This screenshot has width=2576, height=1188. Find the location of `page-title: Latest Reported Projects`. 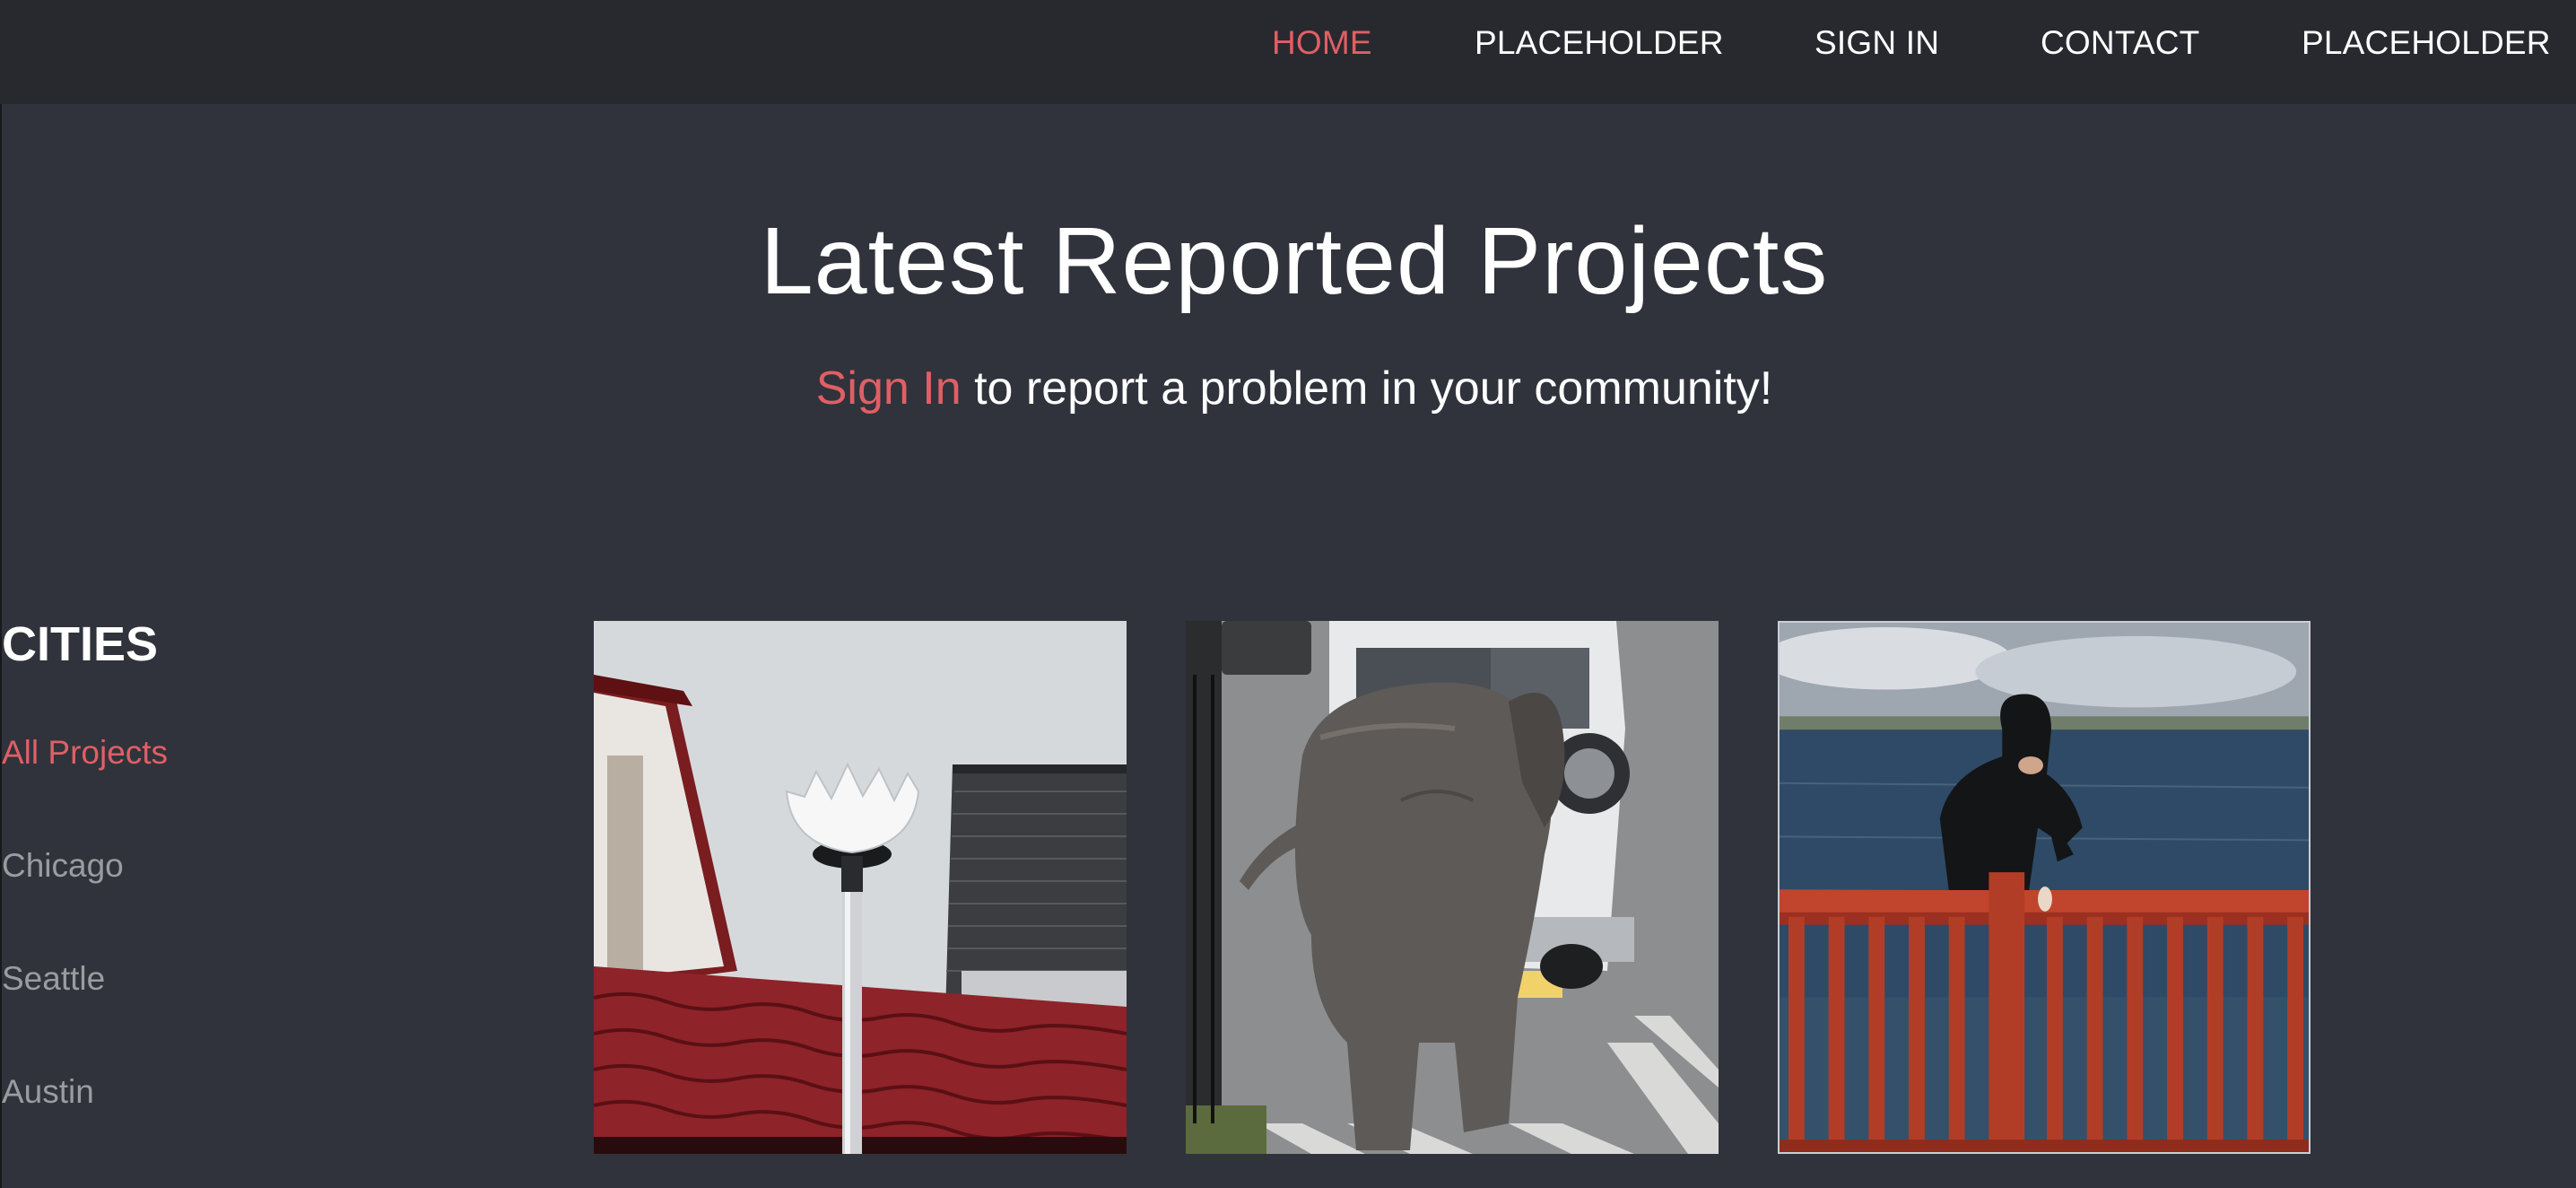

page-title: Latest Reported Projects is located at coordinates (1294, 261).